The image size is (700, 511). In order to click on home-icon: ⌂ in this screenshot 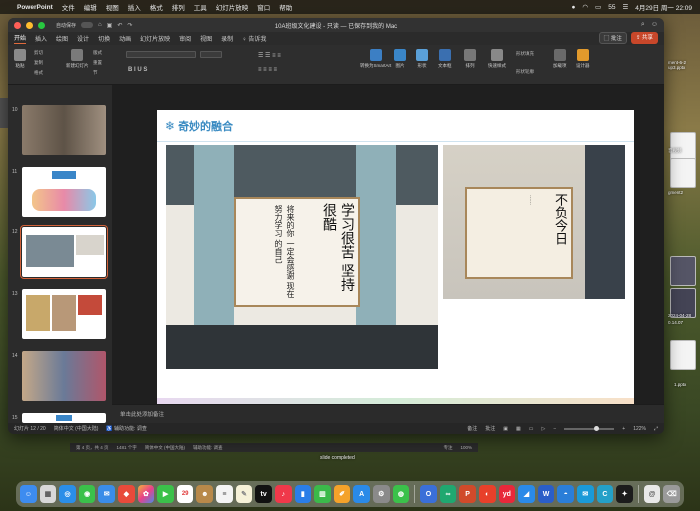, I will do `click(100, 25)`.